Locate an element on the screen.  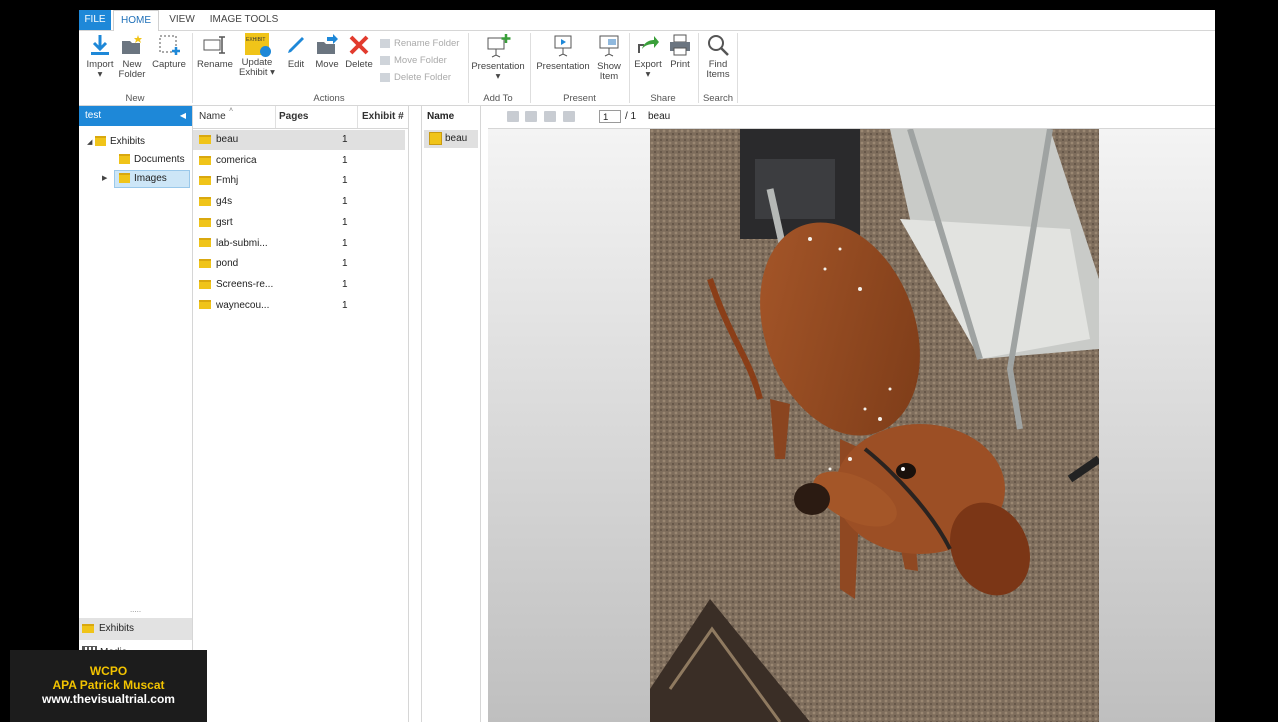
tree-node-images-expander: ▶ is located at coordinates (106, 178).